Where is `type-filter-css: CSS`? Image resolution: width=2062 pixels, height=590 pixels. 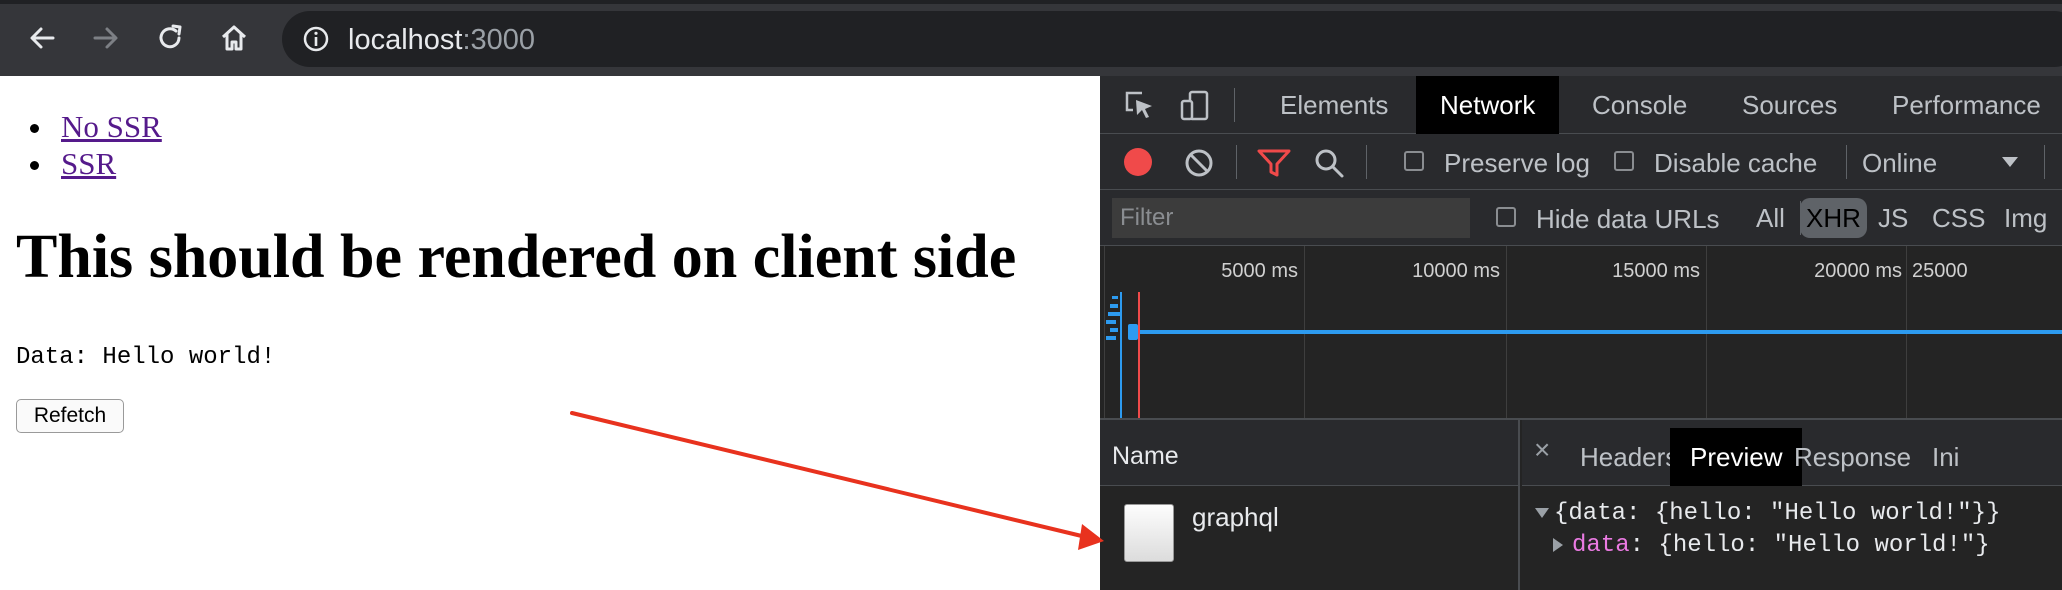
type-filter-css: CSS is located at coordinates (1958, 218).